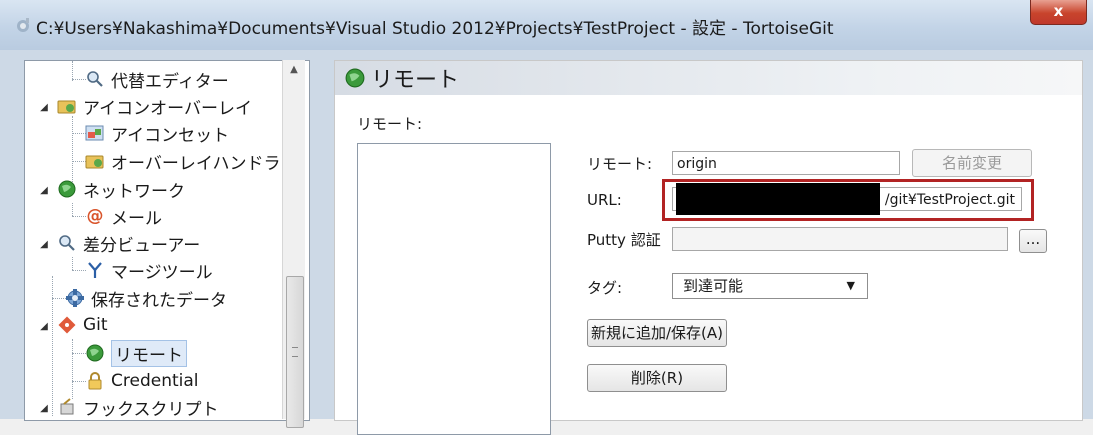 The height and width of the screenshot is (435, 1093). What do you see at coordinates (155, 381) in the screenshot?
I see `tree-item-label: Credential` at bounding box center [155, 381].